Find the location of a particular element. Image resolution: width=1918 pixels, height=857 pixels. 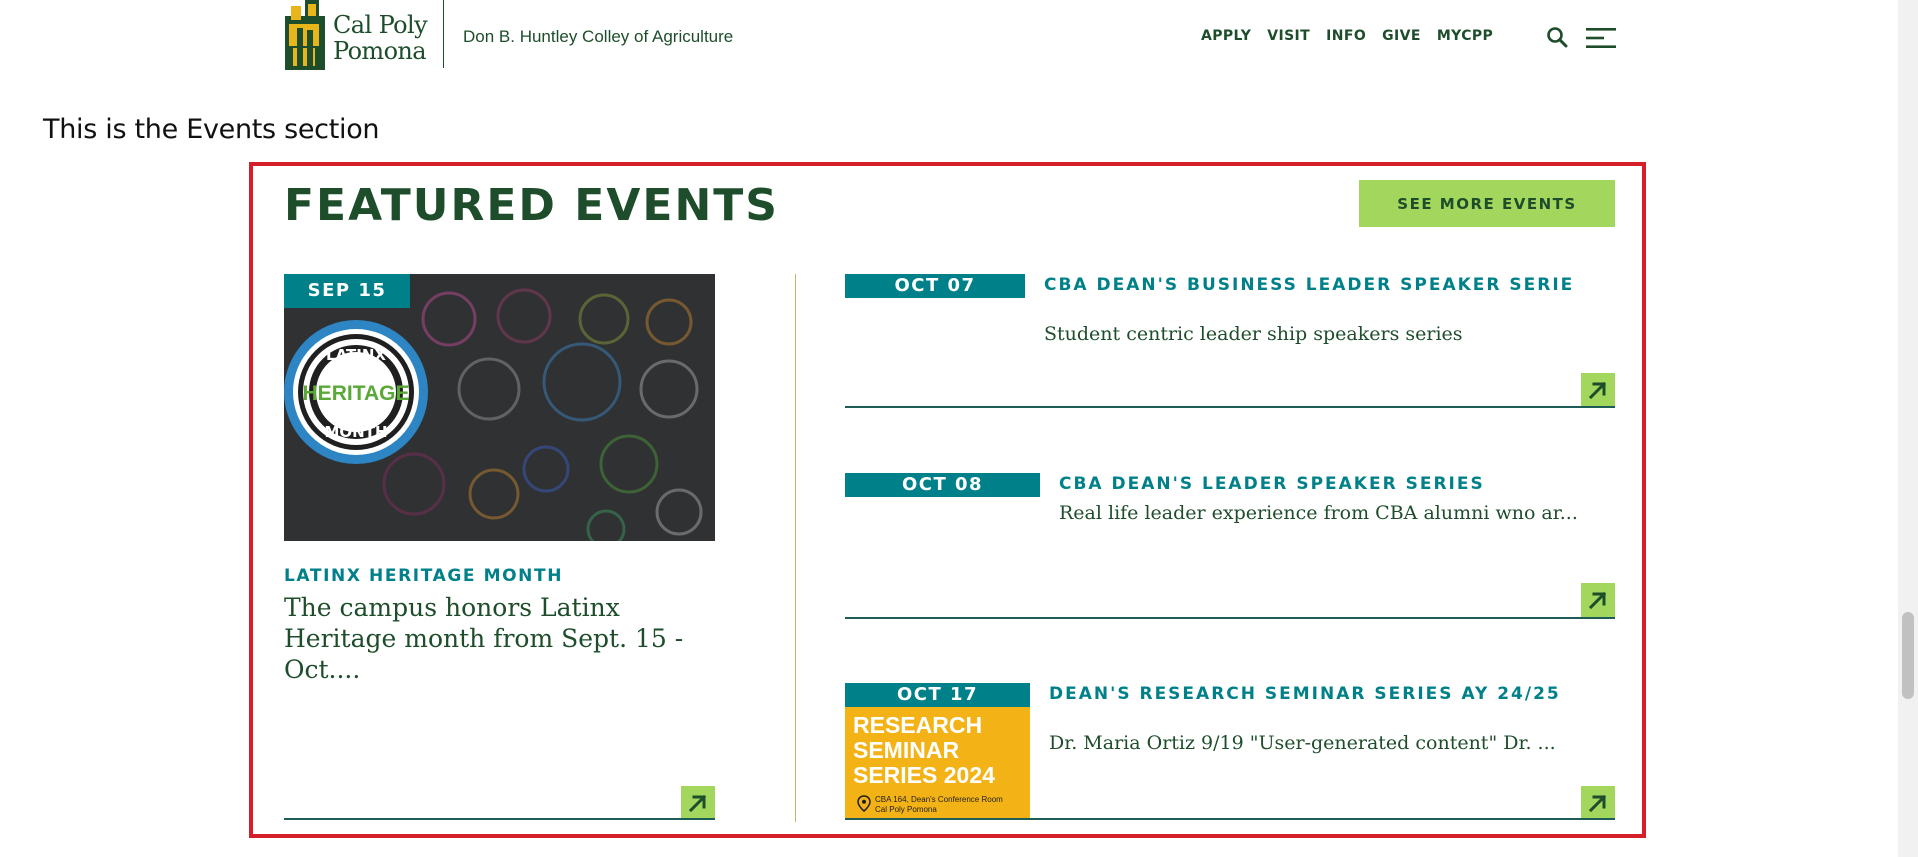

event-date-badge: OCT 07 is located at coordinates (935, 286).